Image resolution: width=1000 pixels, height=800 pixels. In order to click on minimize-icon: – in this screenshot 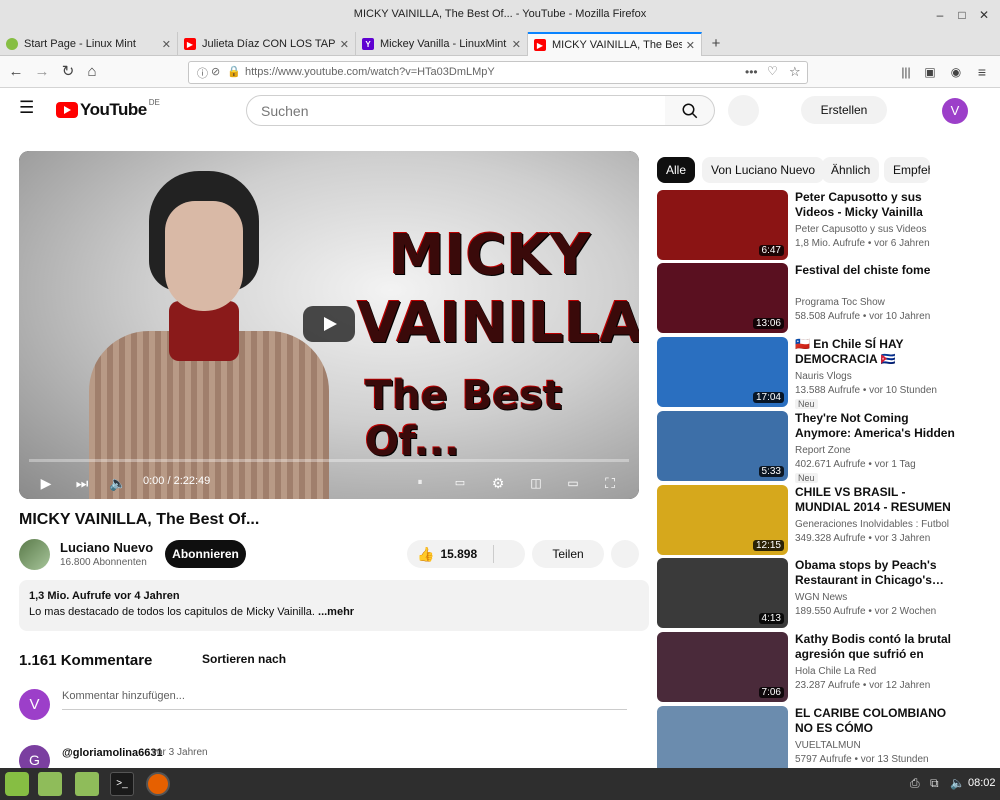, I will do `click(940, 15)`.